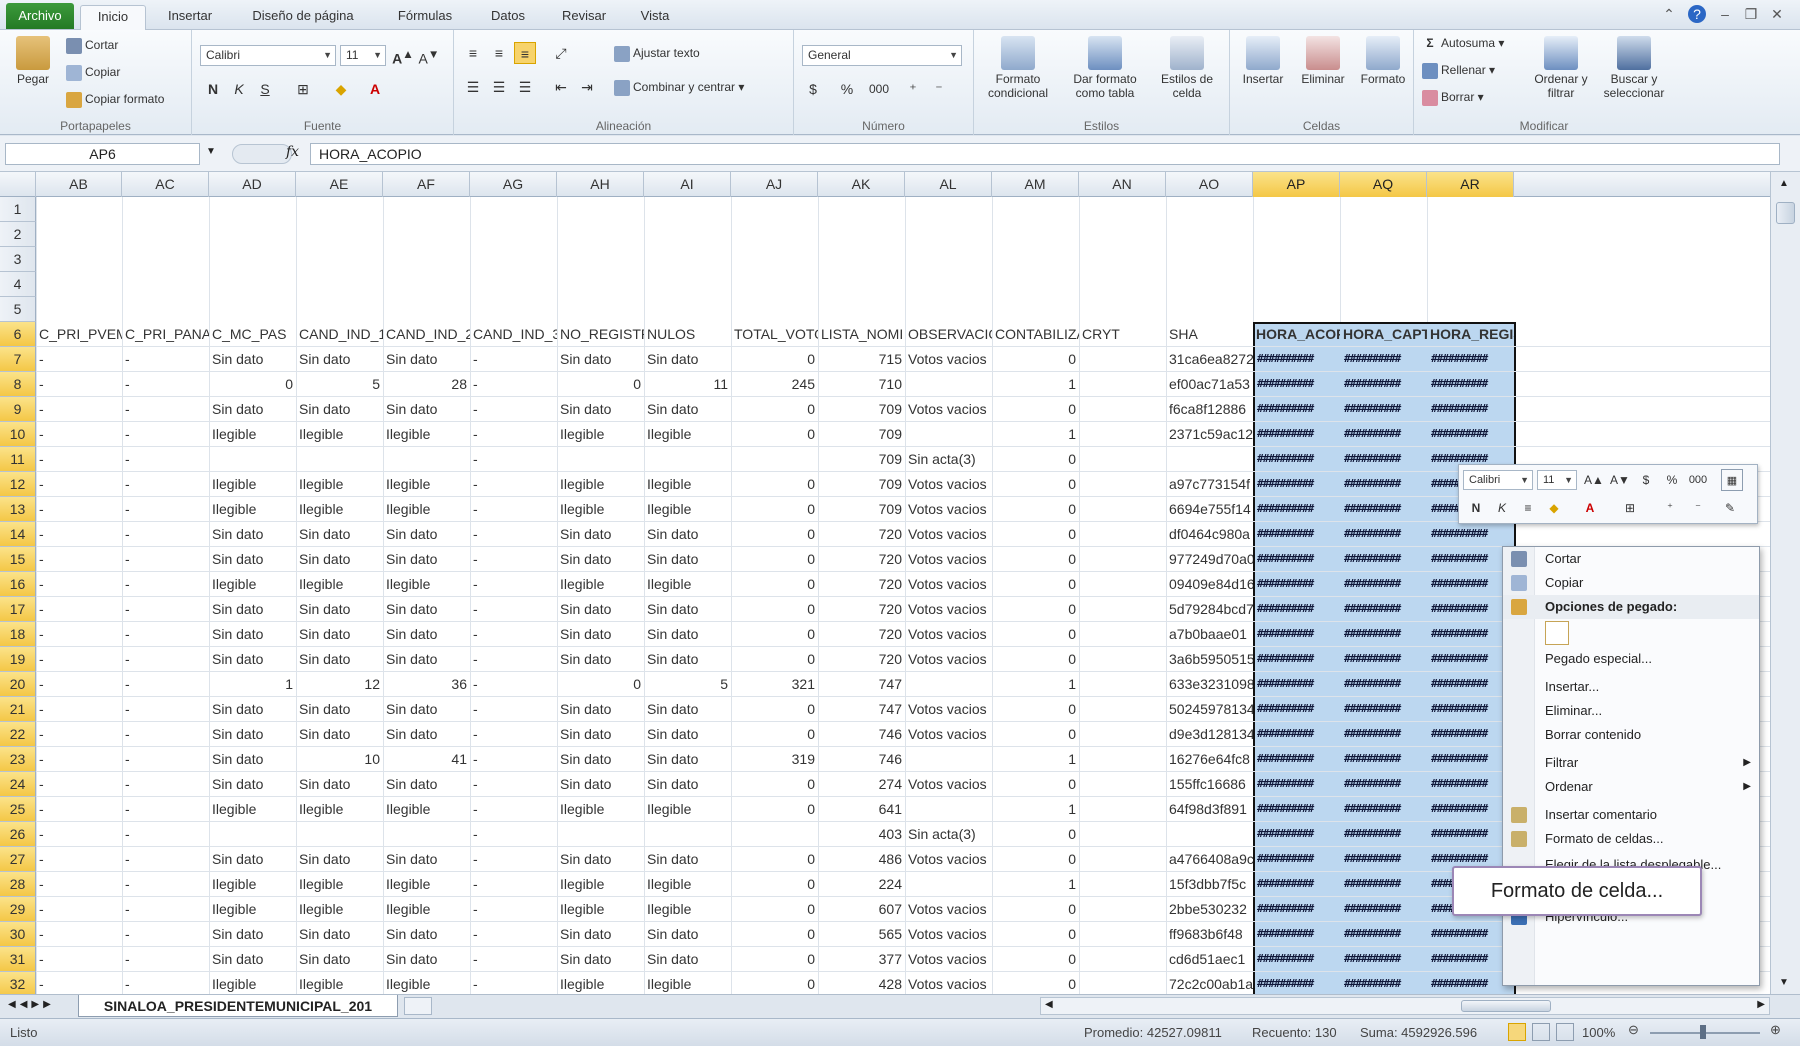 The image size is (1800, 1046). Describe the element at coordinates (403, 55) in the screenshot. I see `grow-font-icon: A▲` at that location.